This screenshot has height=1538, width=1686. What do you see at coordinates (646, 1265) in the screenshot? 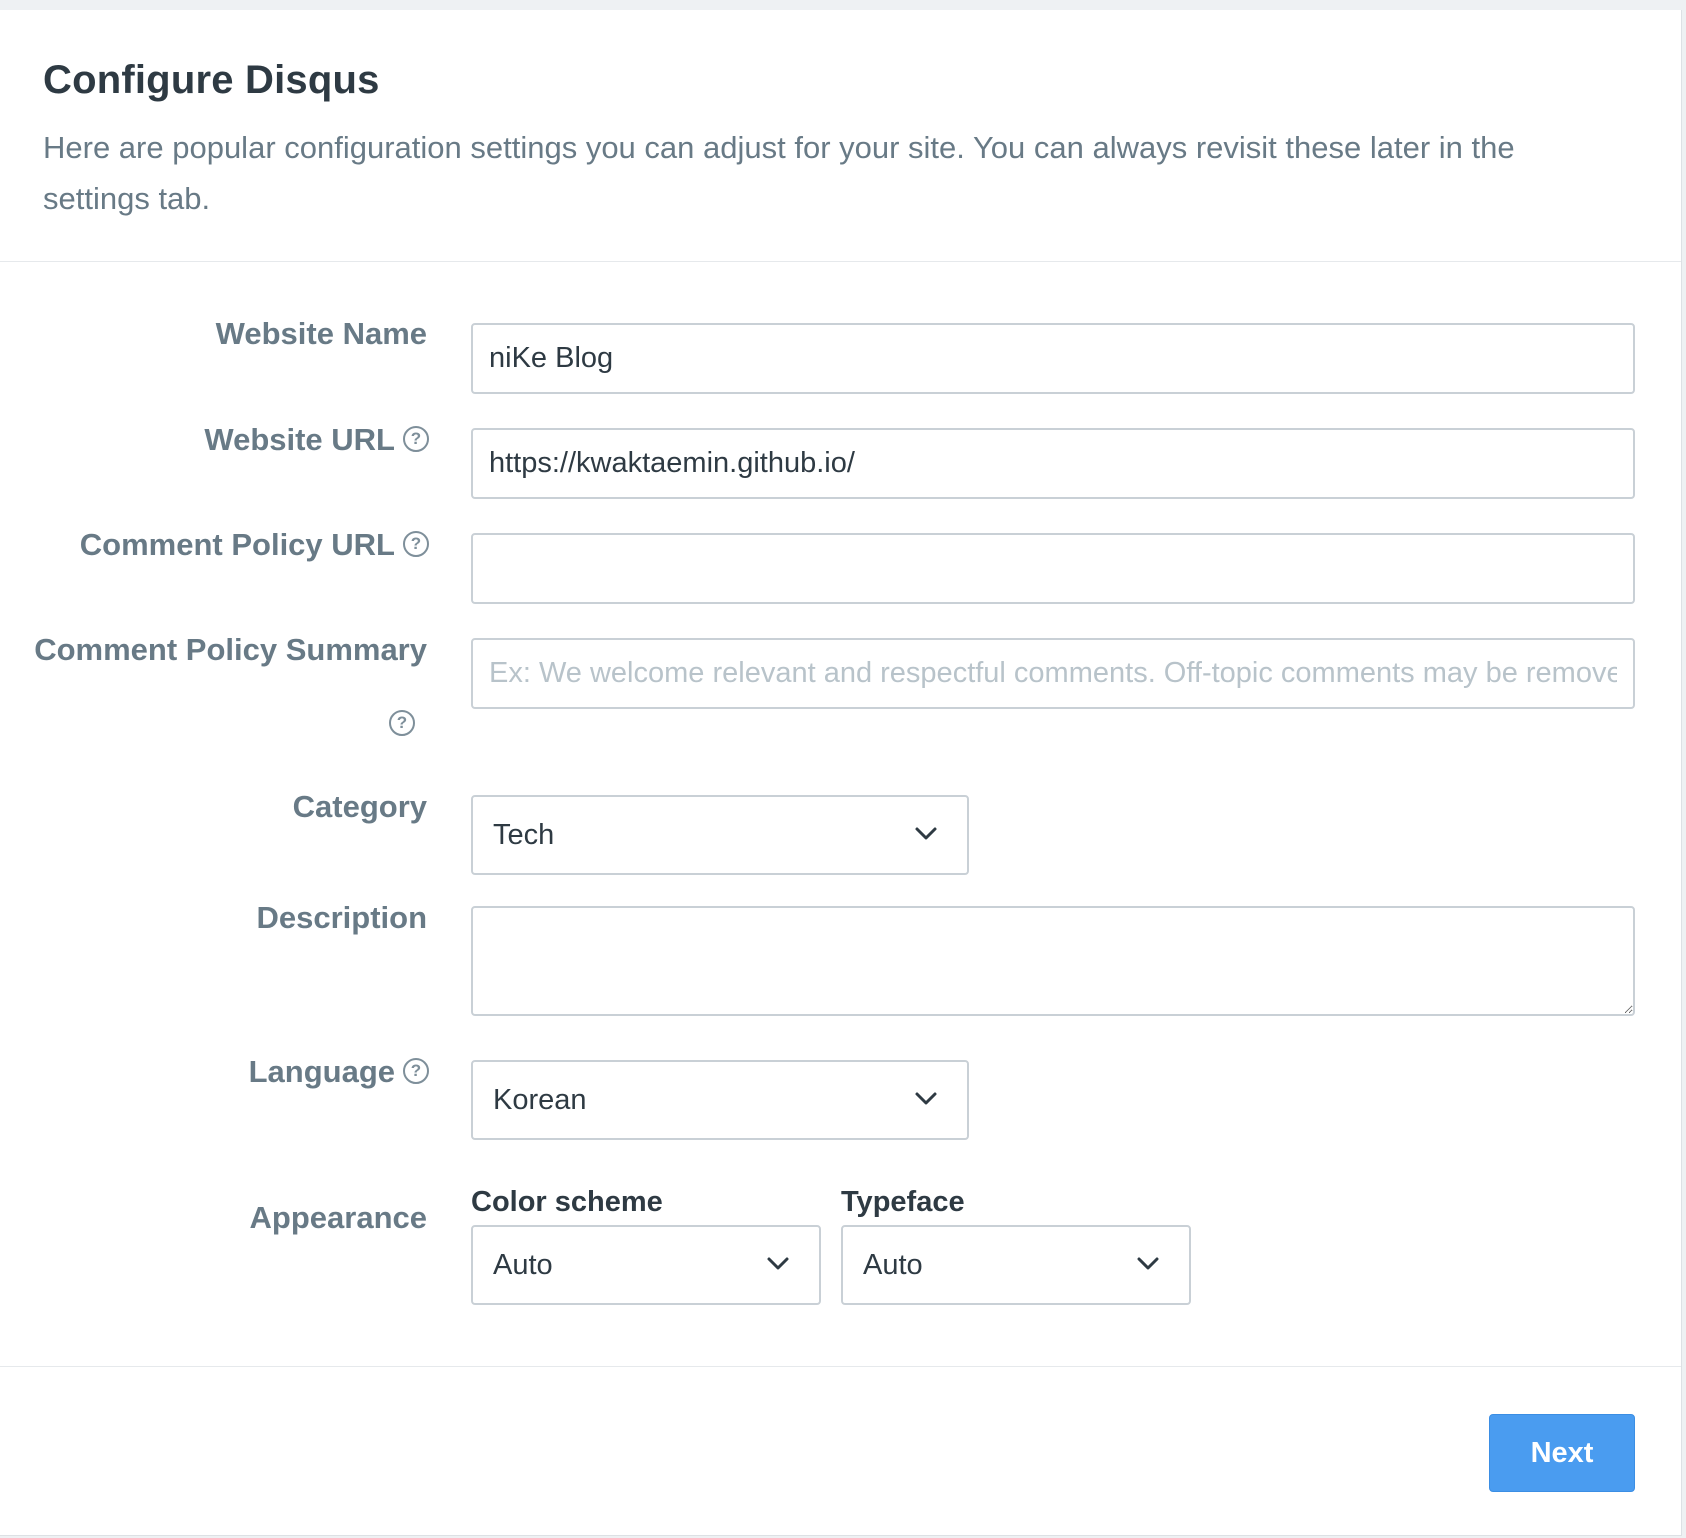
I see `color-scheme-select: Auto` at bounding box center [646, 1265].